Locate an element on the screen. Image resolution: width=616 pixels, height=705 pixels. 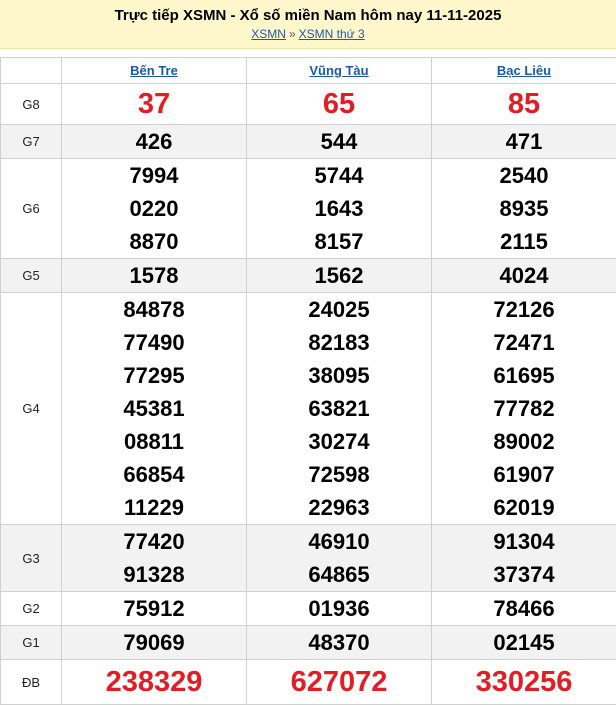
province-header-row: Bến Tre Vũng Tàu Bạc Liêu is located at coordinates (308, 71).